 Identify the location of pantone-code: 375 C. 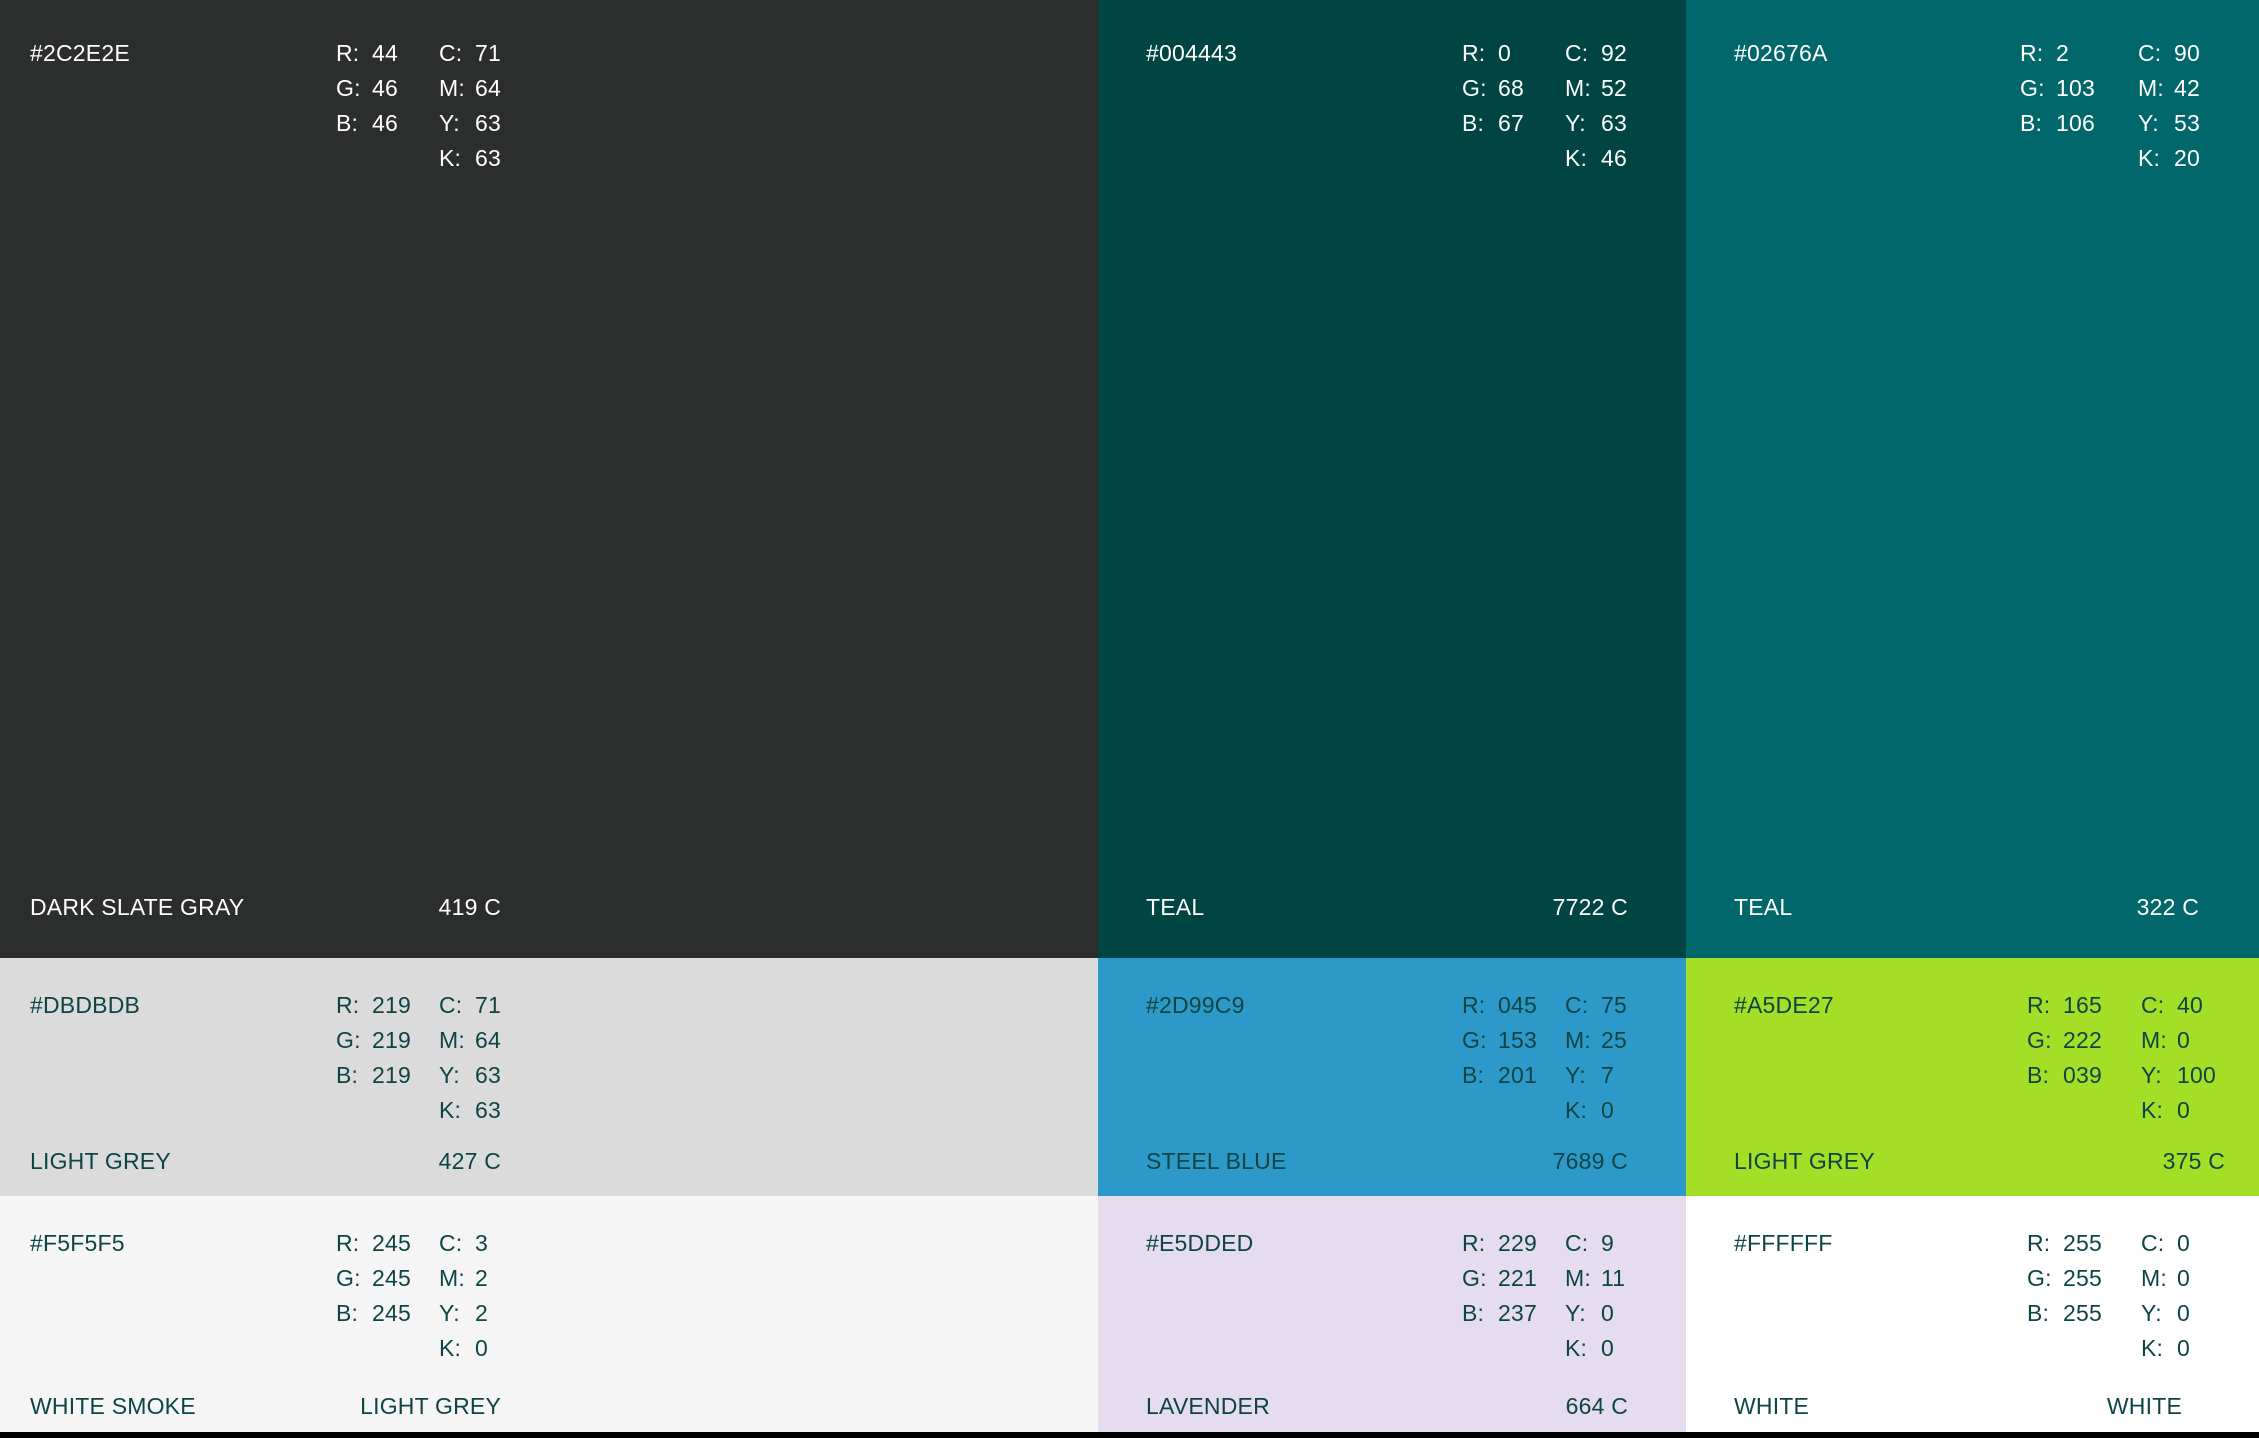
(2193, 1161).